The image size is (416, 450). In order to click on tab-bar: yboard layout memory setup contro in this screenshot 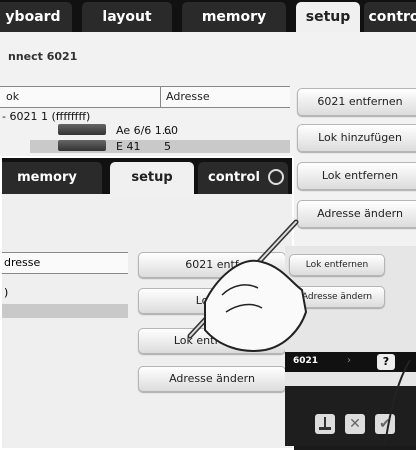, I will do `click(208, 16)`.